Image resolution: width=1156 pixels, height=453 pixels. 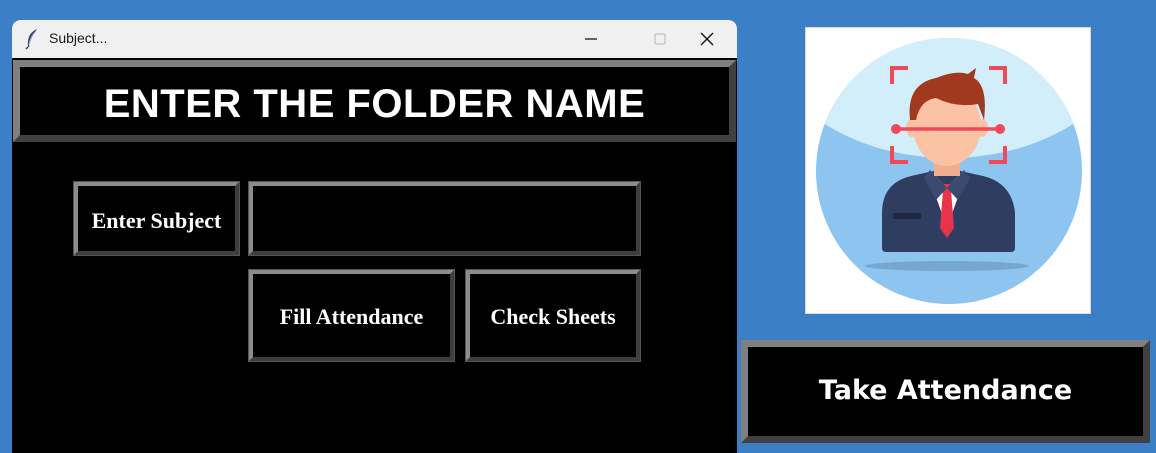 I want to click on fill-attendance-label: Fill Attendance, so click(x=351, y=316).